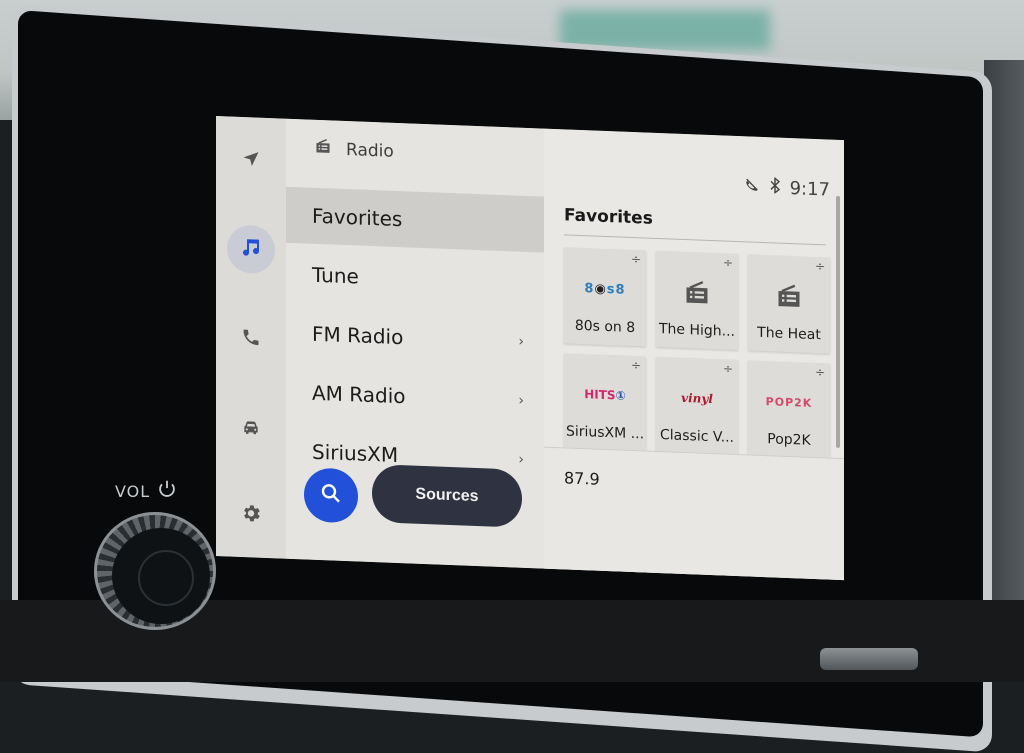 The height and width of the screenshot is (753, 1024). I want to click on volume-label-text: VOL, so click(133, 491).